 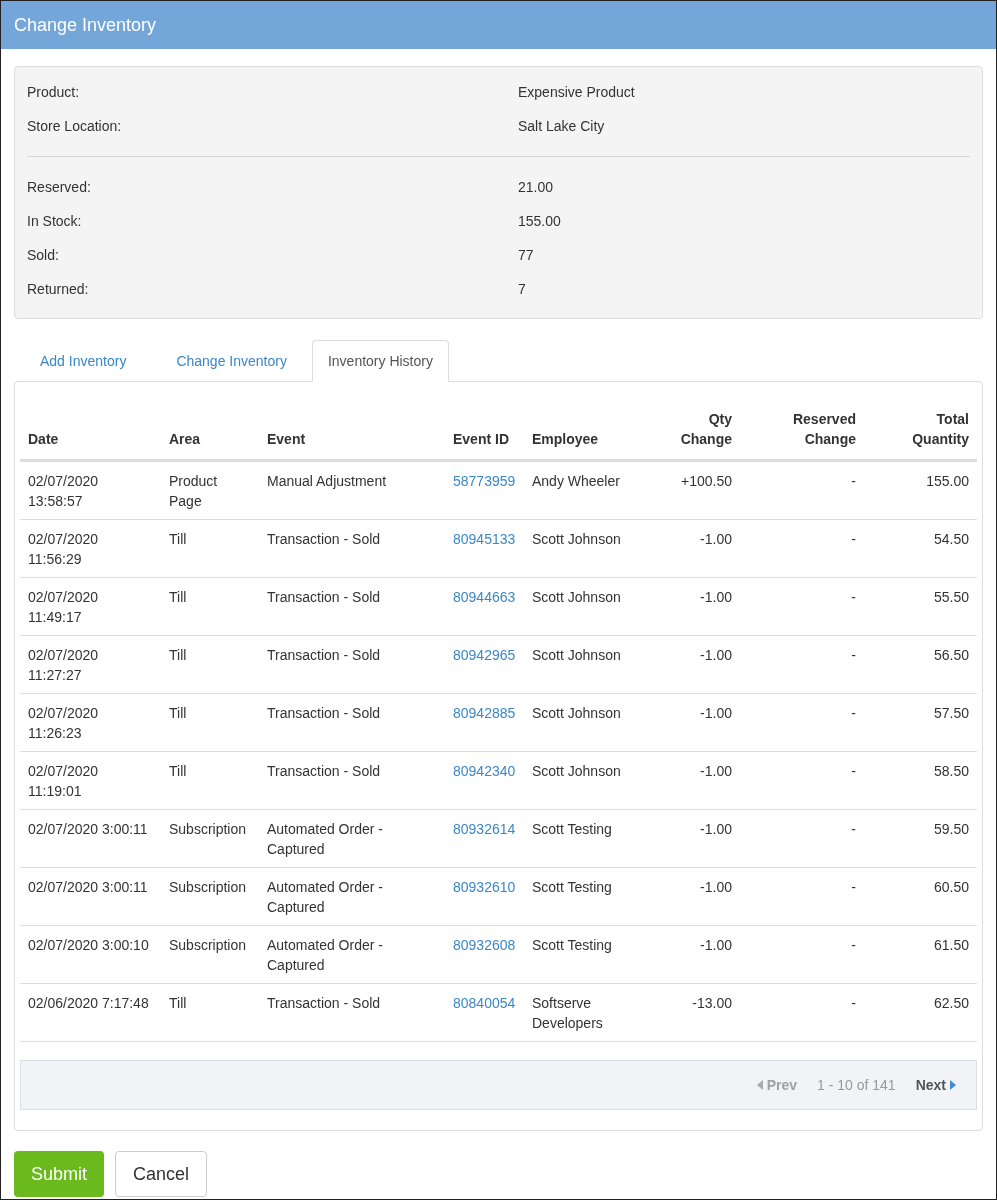 What do you see at coordinates (58, 289) in the screenshot?
I see `field-label: Returned:` at bounding box center [58, 289].